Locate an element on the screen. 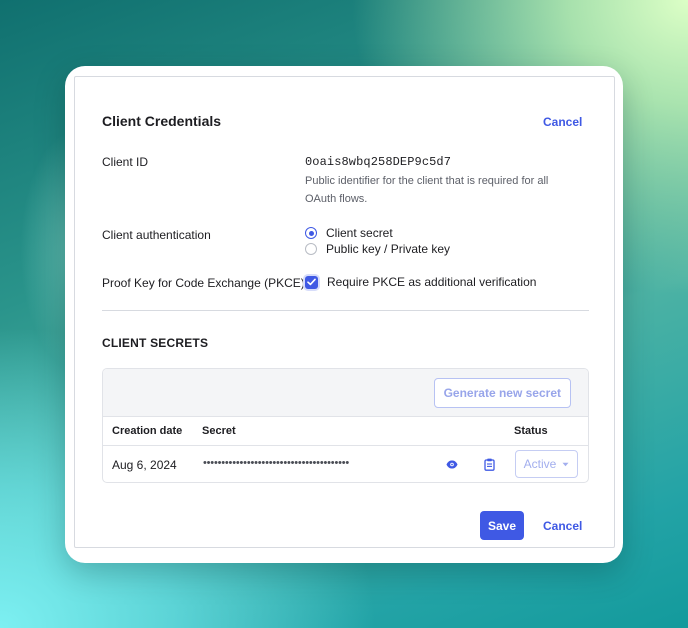 The width and height of the screenshot is (688, 628). column-header-secret: Secret is located at coordinates (219, 431).